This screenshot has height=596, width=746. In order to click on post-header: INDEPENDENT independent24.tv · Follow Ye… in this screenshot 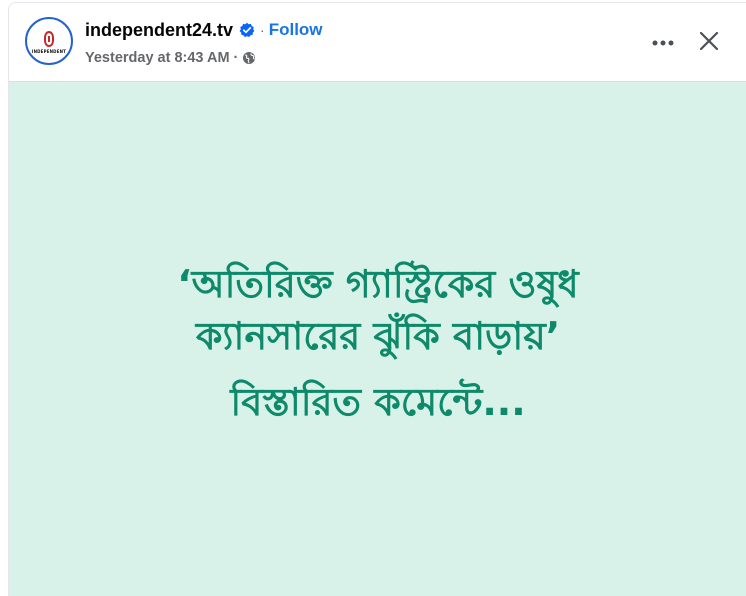, I will do `click(377, 42)`.